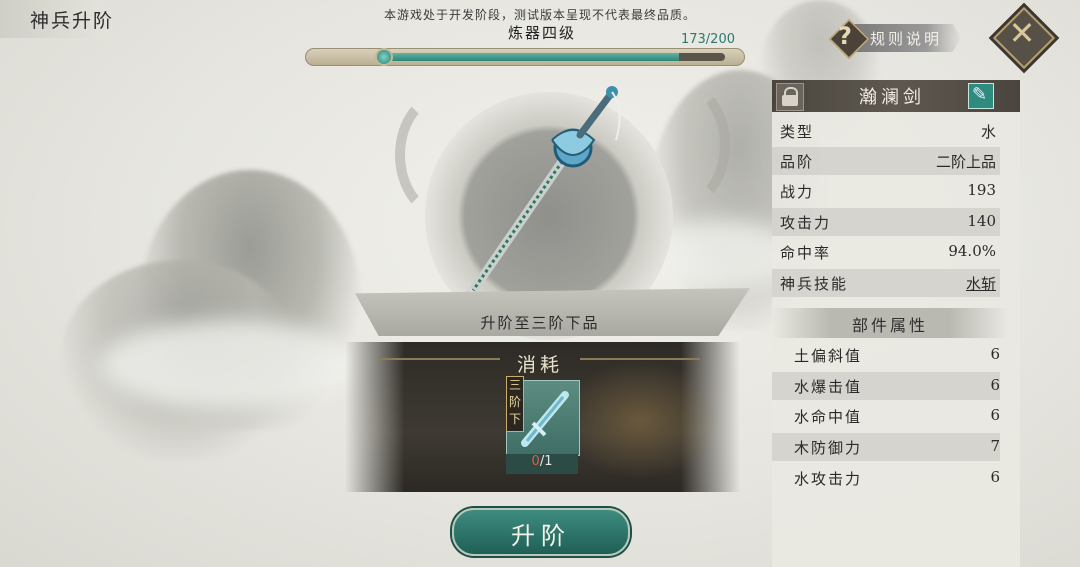 Image resolution: width=1080 pixels, height=567 pixels. What do you see at coordinates (988, 132) in the screenshot?
I see `stat-value: 水` at bounding box center [988, 132].